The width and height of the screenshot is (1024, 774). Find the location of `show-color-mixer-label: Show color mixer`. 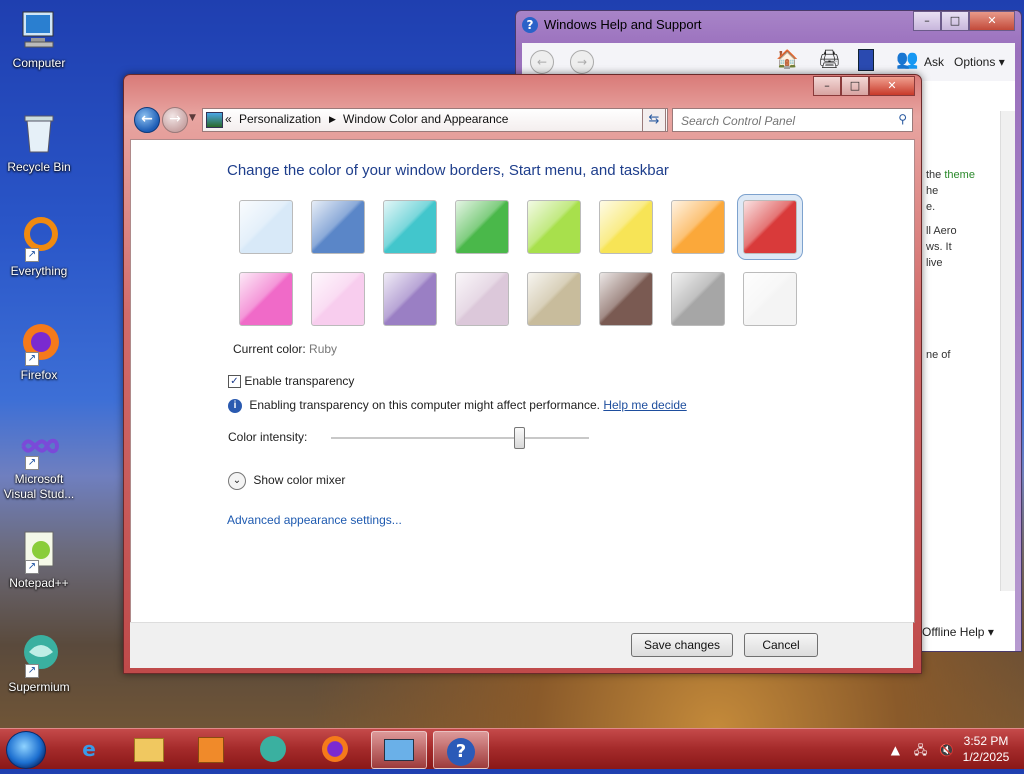

show-color-mixer-label: Show color mixer is located at coordinates (299, 480).